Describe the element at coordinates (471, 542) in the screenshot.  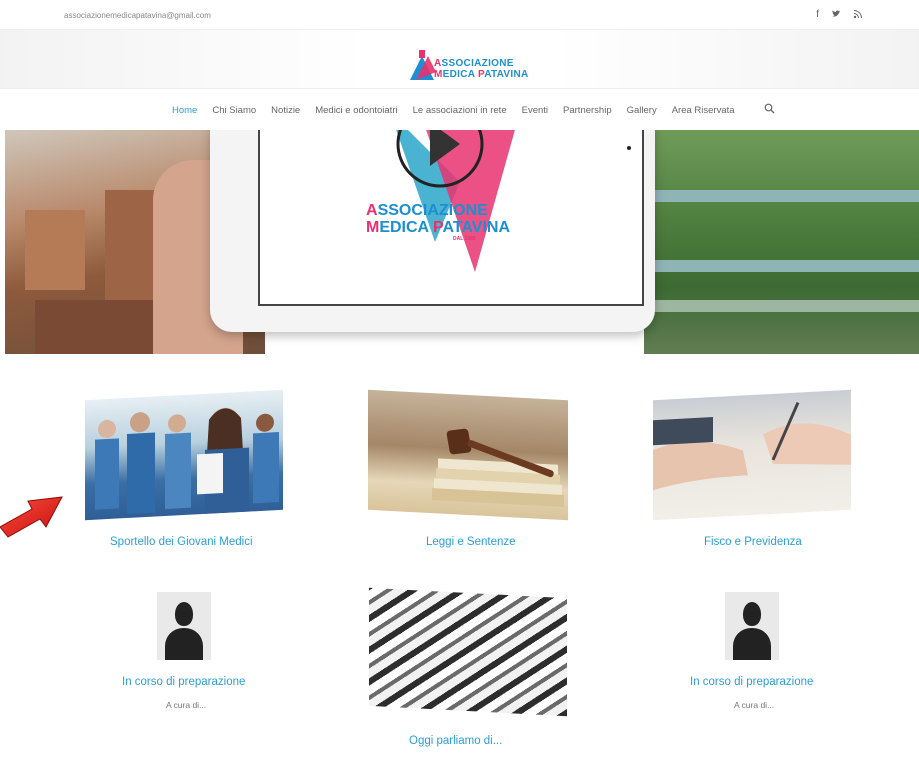
I see `card-title: Leggi e Sentenze` at that location.